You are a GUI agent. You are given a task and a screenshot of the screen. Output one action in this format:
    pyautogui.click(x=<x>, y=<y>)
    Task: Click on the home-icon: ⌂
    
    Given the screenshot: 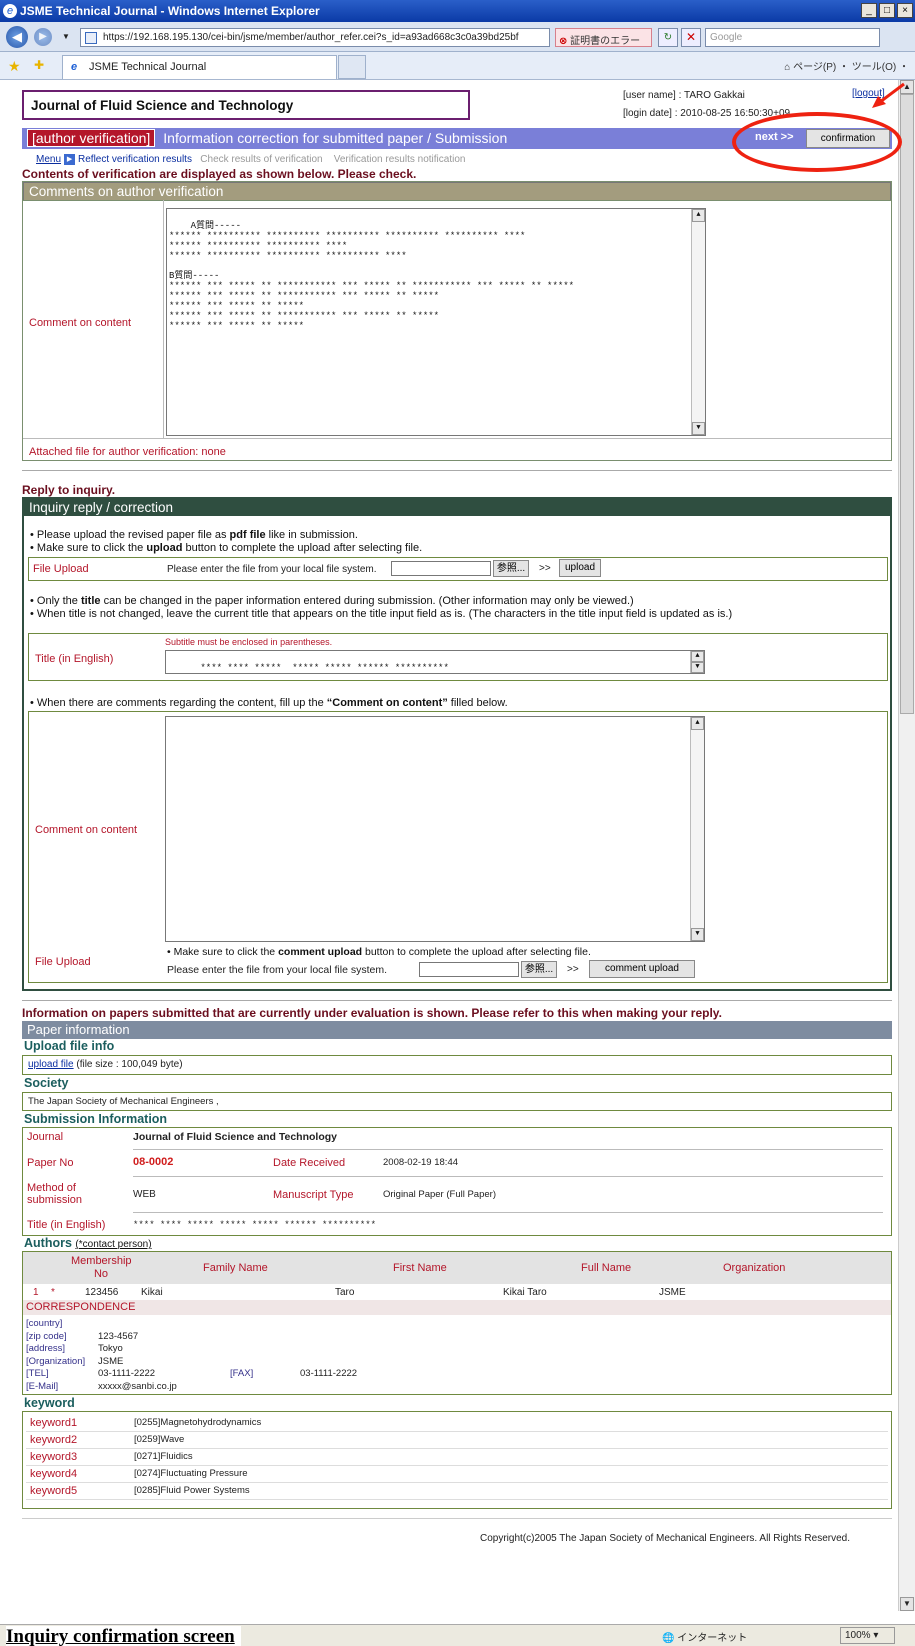 What is the action you would take?
    pyautogui.click(x=787, y=67)
    